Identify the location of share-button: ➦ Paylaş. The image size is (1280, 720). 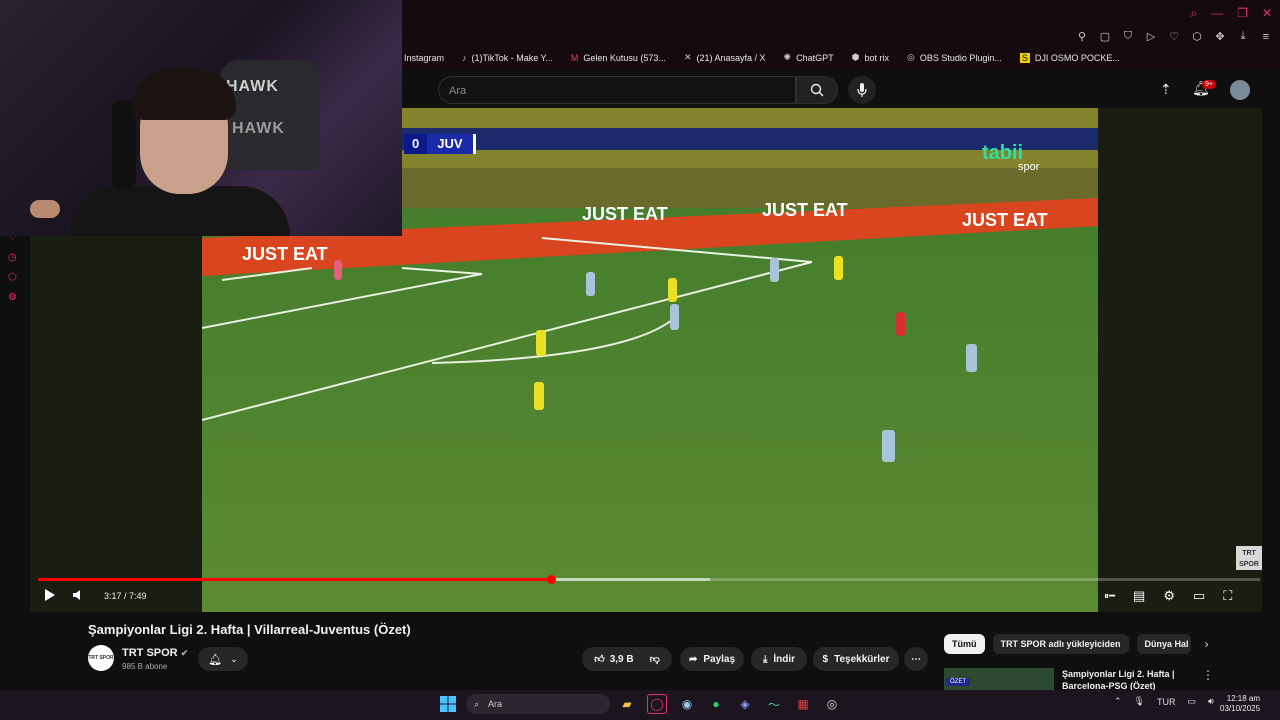
(712, 659).